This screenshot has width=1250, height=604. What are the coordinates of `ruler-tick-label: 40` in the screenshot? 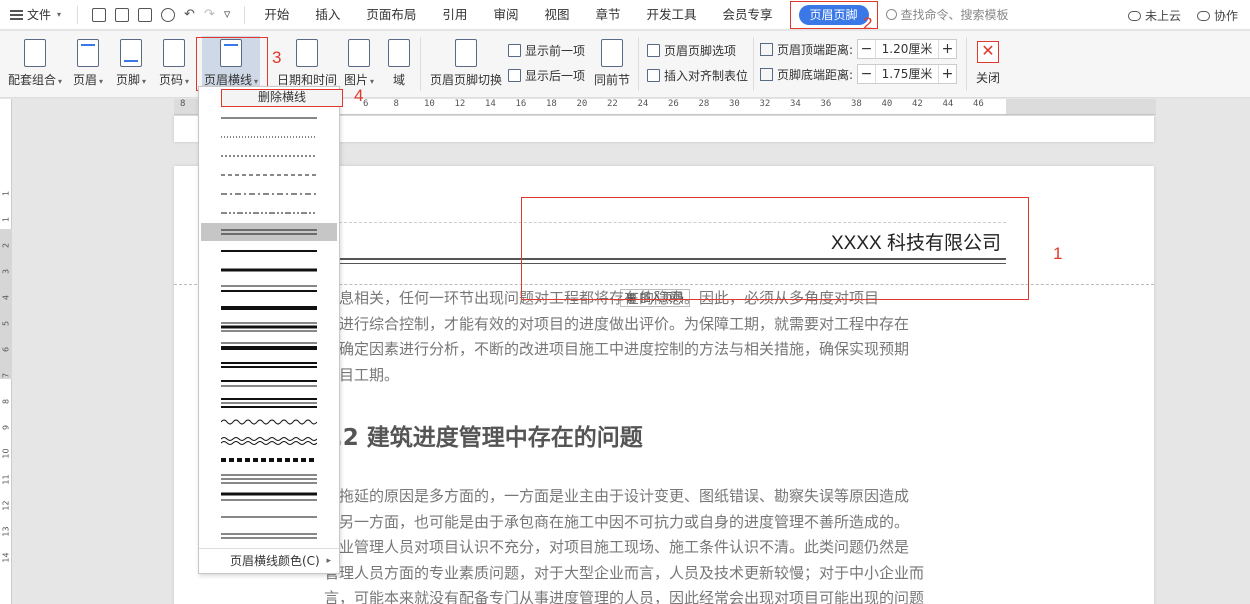 It's located at (887, 104).